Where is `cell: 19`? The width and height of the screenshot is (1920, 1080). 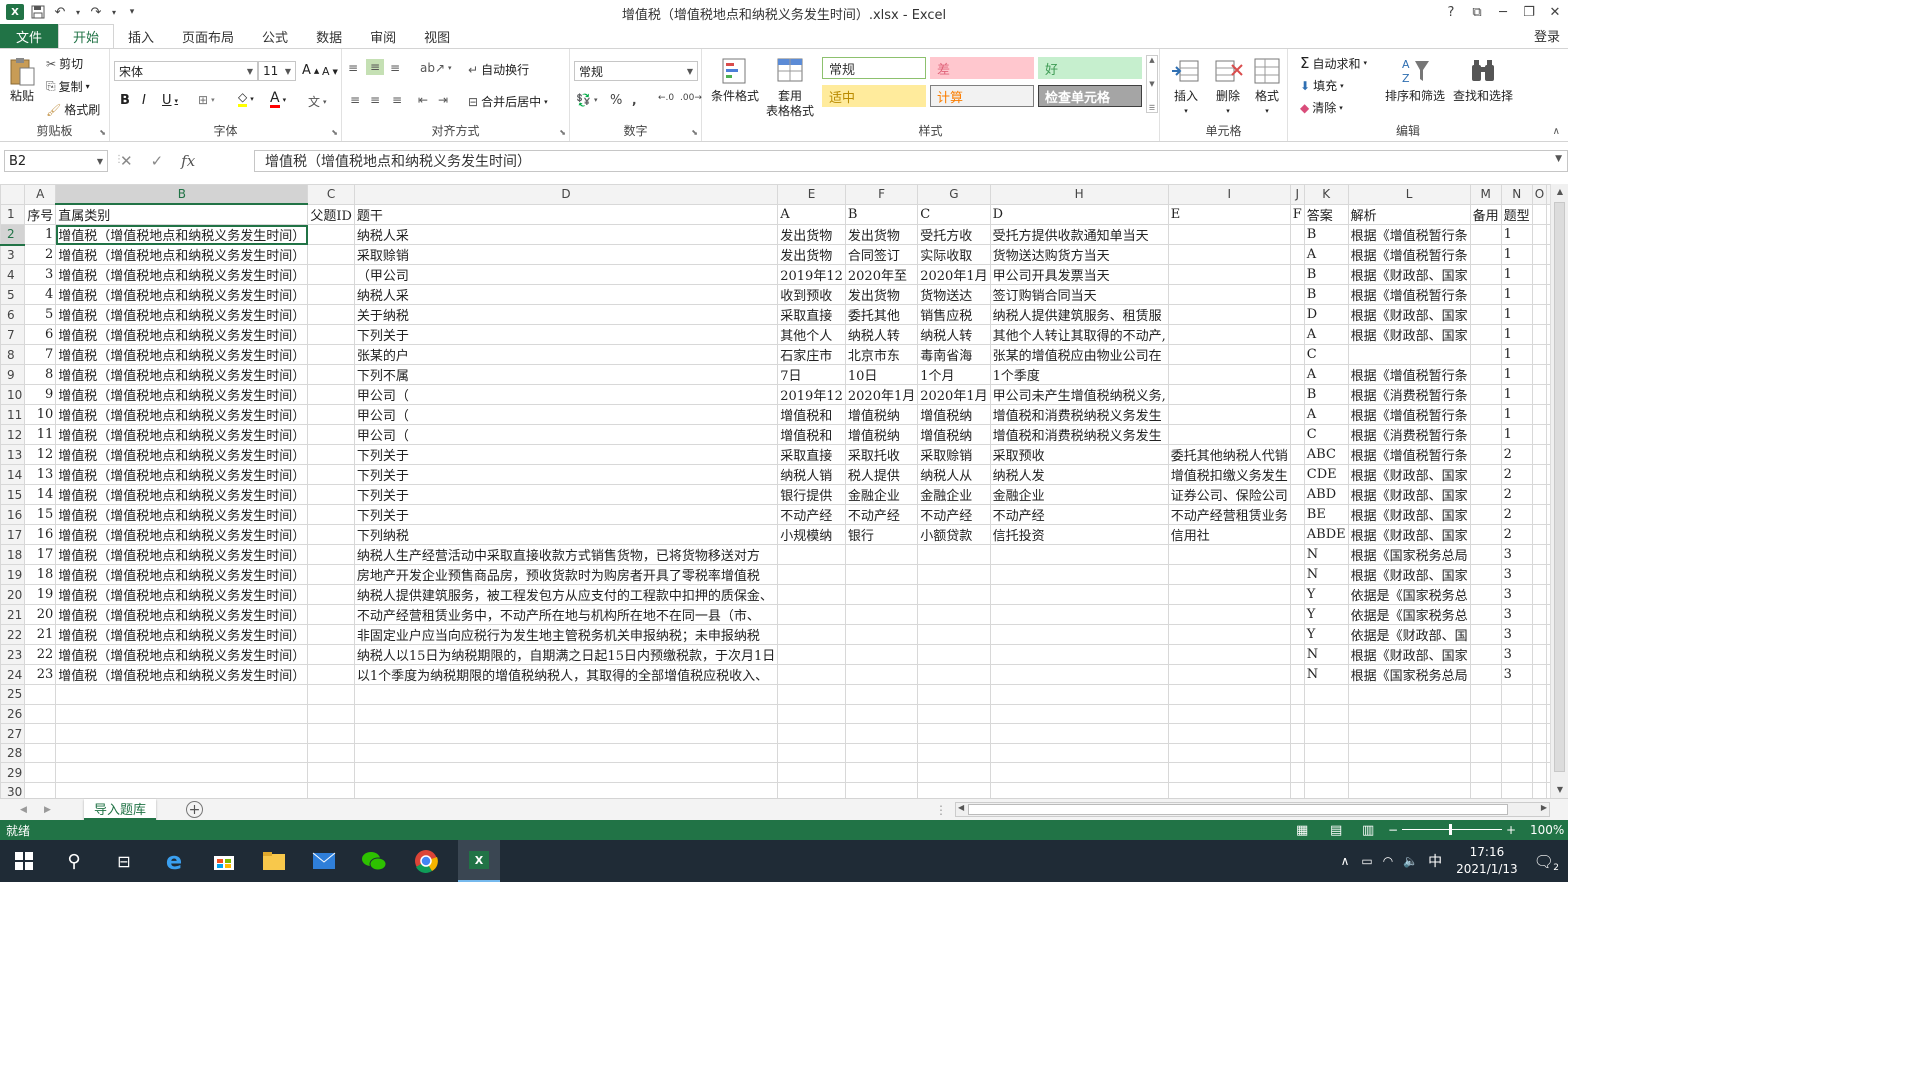
cell: 19 is located at coordinates (40, 595).